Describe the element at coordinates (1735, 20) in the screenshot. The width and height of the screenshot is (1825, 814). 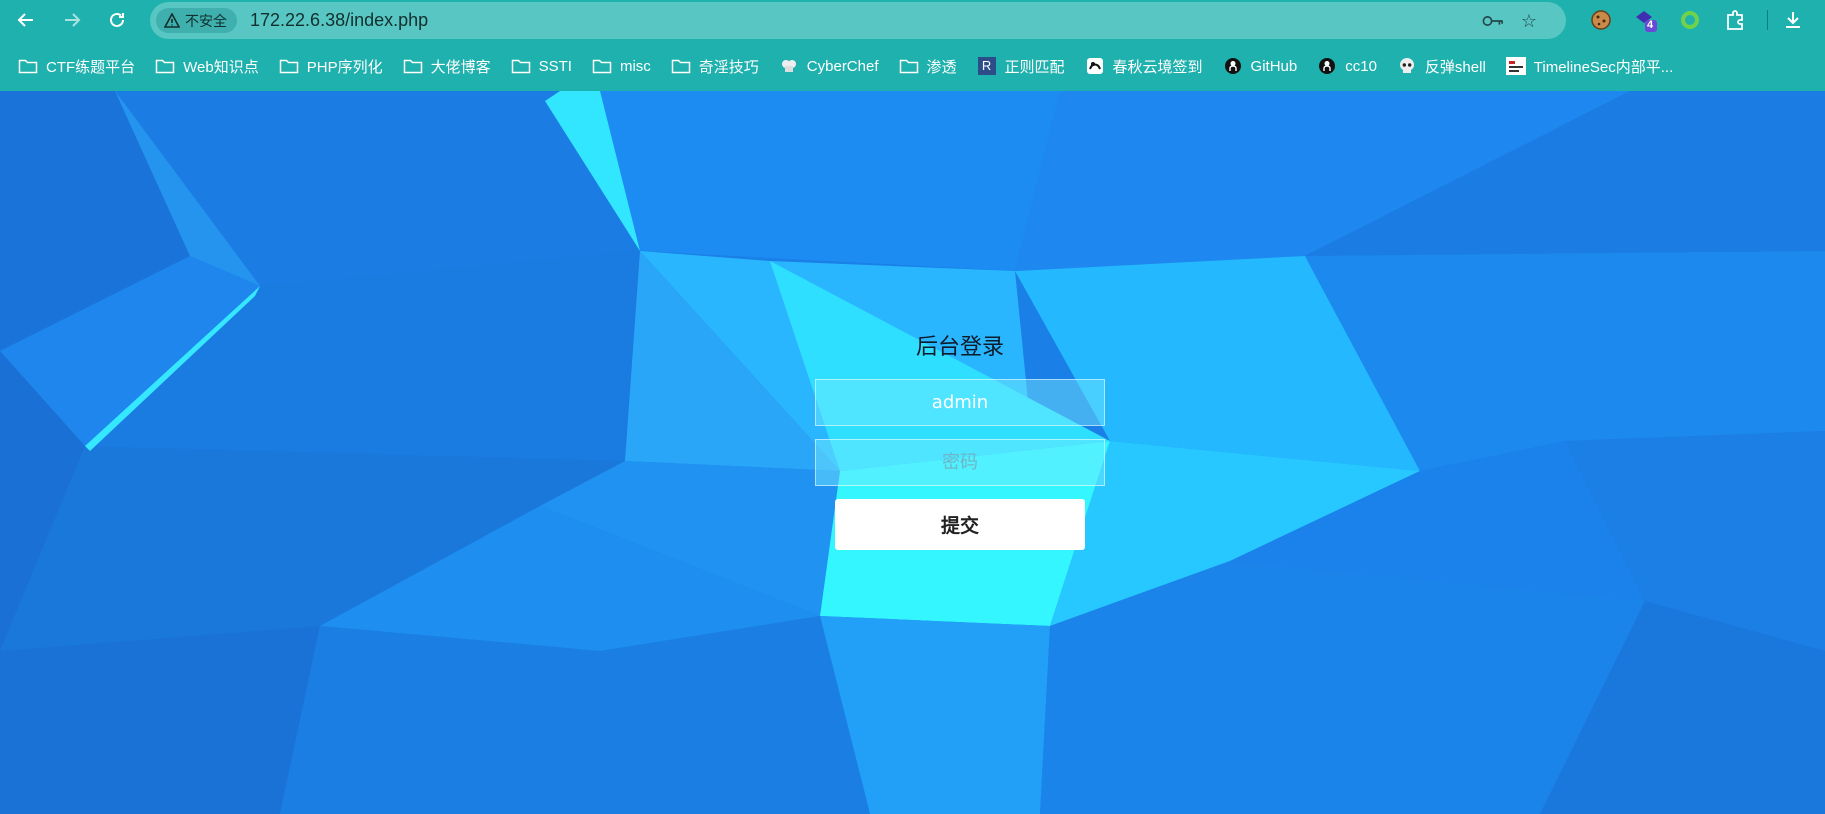
I see `extensions-puzzle-icon` at that location.